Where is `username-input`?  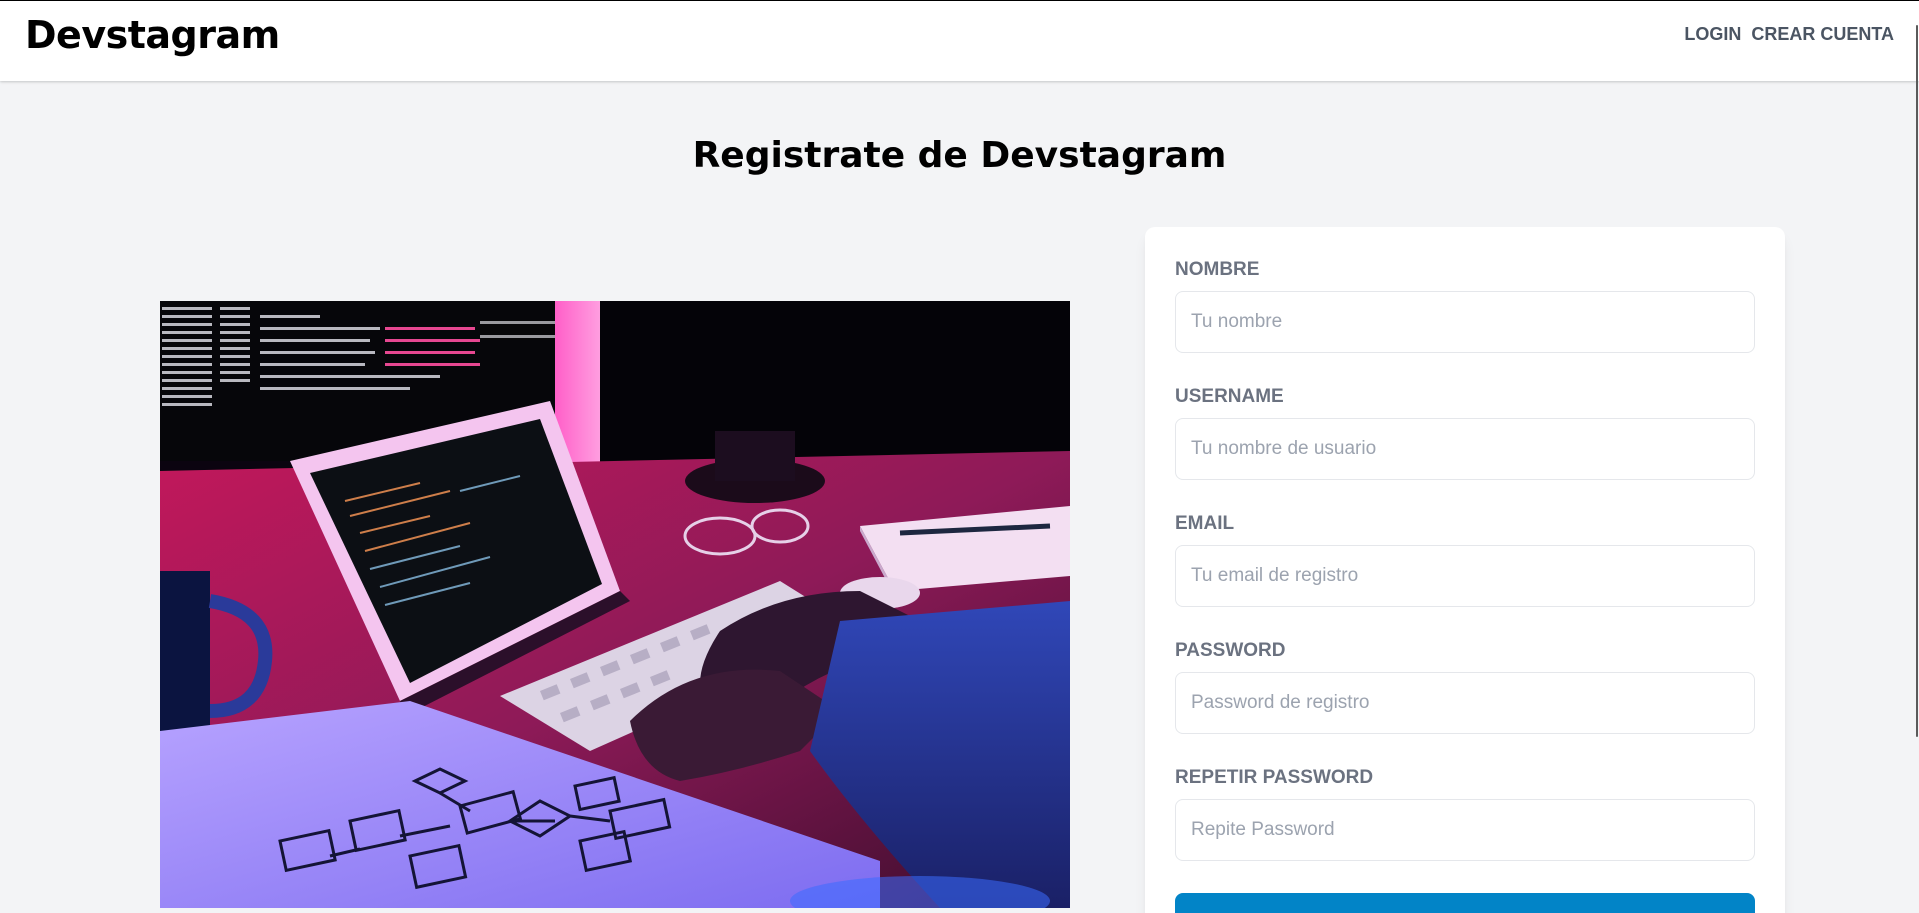
username-input is located at coordinates (1465, 449).